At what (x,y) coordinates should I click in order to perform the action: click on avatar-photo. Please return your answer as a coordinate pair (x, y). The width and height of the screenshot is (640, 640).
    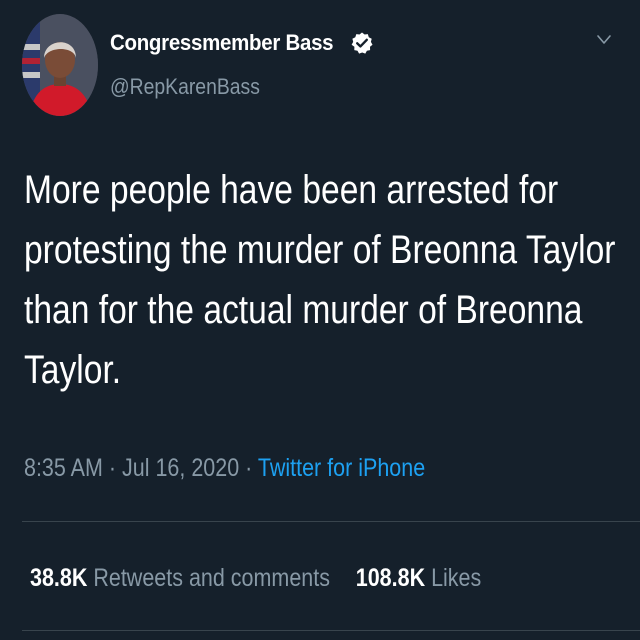
    Looking at the image, I should click on (60, 65).